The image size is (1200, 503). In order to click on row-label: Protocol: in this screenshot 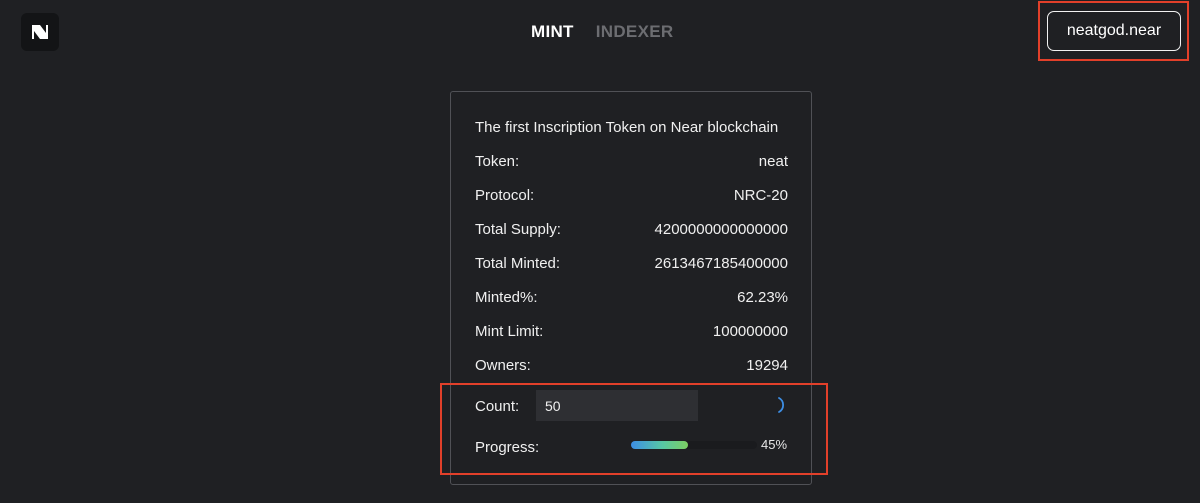, I will do `click(505, 195)`.